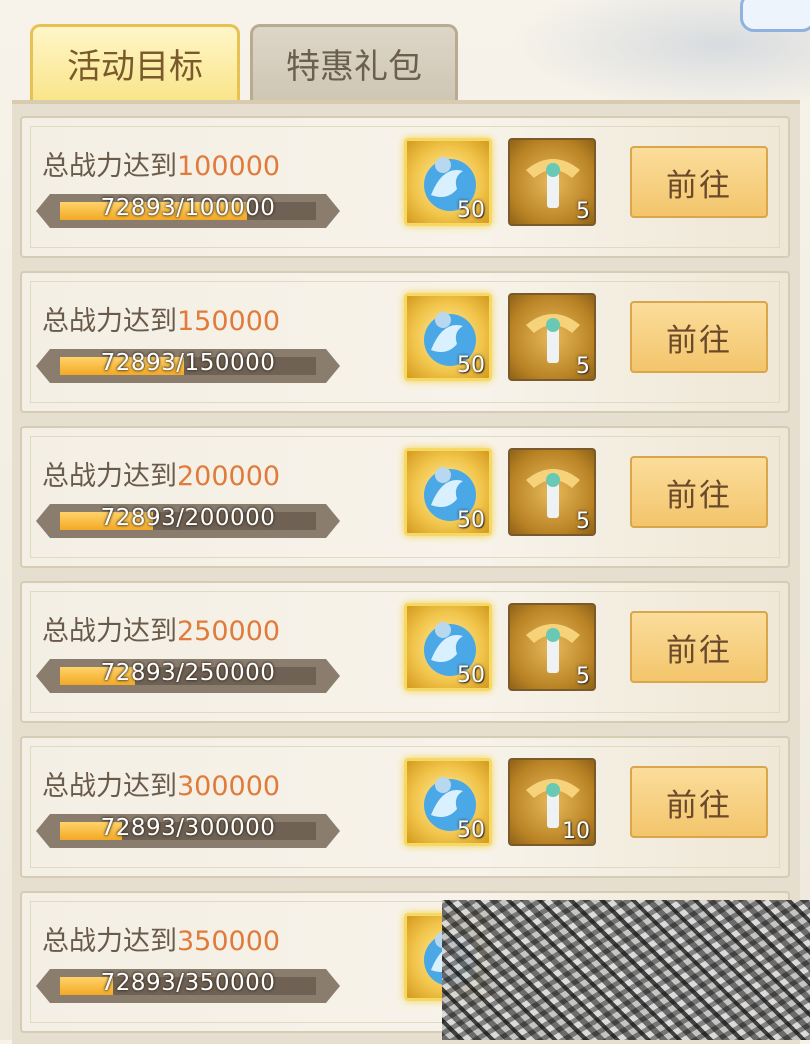 This screenshot has height=1044, width=810. I want to click on progress-text: 72893/250000, so click(188, 673).